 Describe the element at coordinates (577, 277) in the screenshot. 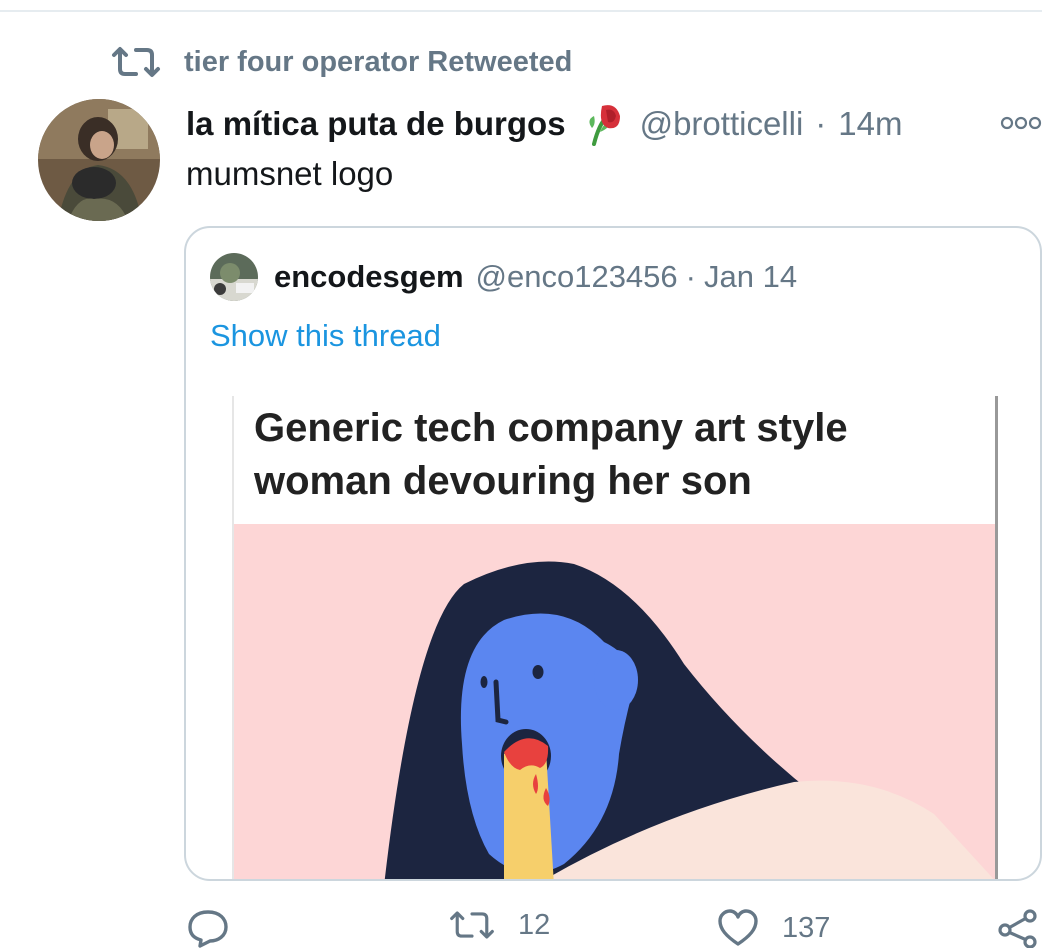

I see `quoted-author-handle: @enco123456` at that location.